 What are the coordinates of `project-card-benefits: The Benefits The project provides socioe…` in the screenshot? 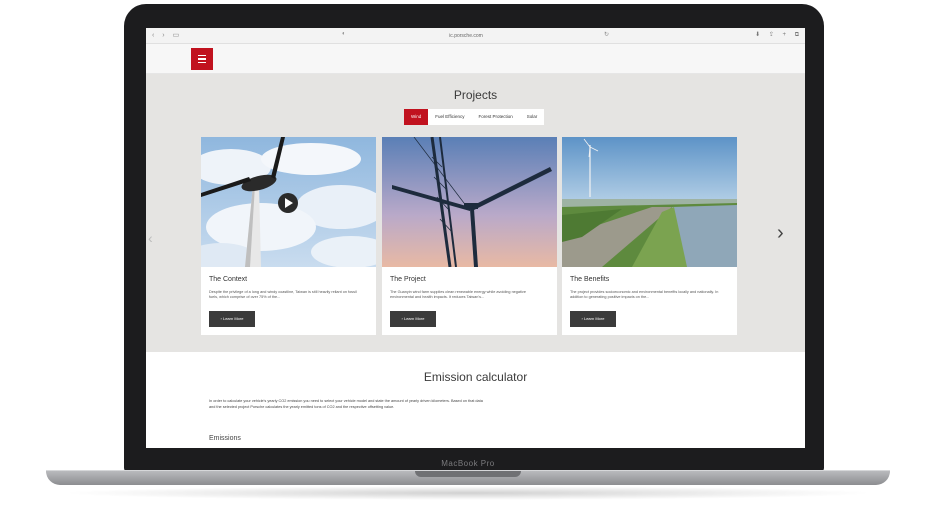 It's located at (649, 236).